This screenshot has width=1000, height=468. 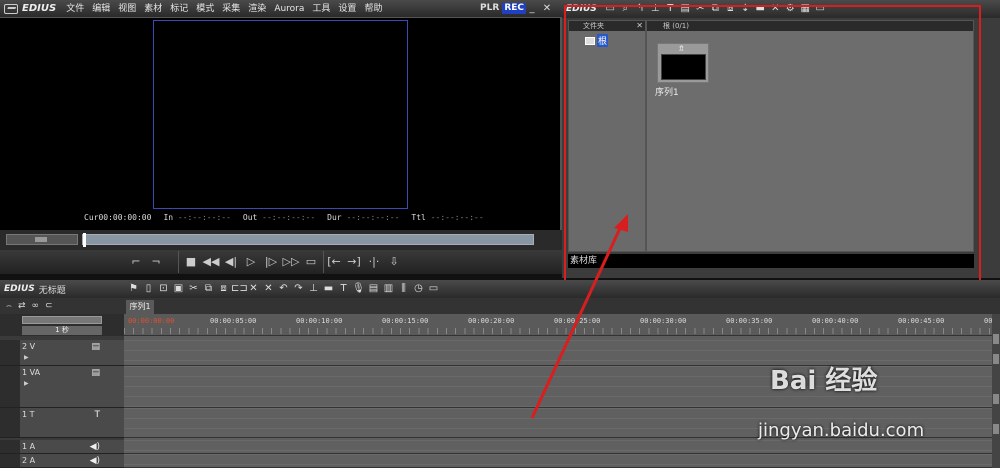 What do you see at coordinates (208, 289) in the screenshot?
I see `copy-icon: ⧉` at bounding box center [208, 289].